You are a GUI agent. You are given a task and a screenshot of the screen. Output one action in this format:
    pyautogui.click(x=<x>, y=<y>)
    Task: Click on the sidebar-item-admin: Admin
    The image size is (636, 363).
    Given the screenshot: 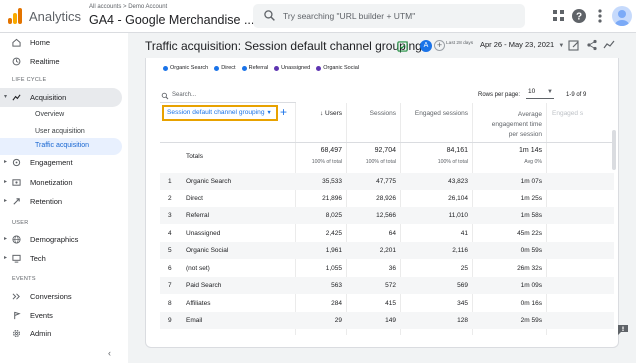 What is the action you would take?
    pyautogui.click(x=61, y=333)
    